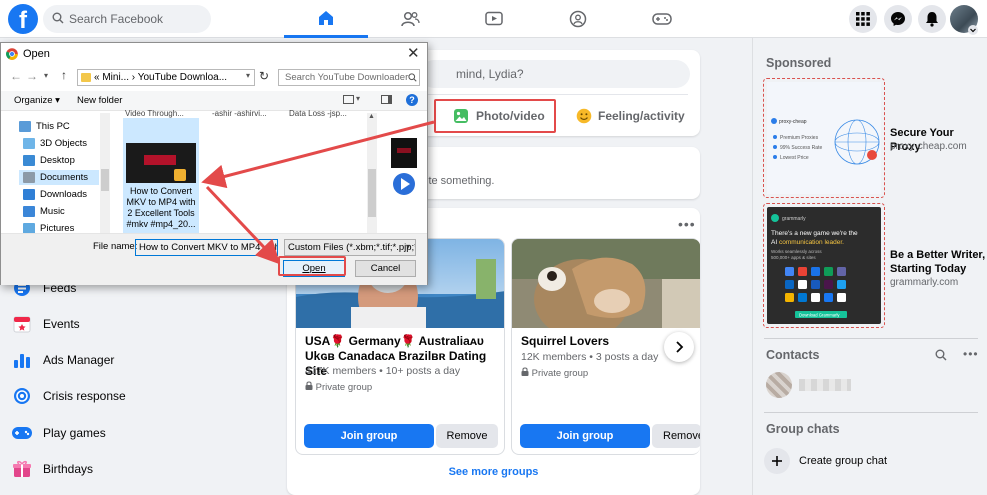 Image resolution: width=987 pixels, height=495 pixels. What do you see at coordinates (318, 154) in the screenshot?
I see `arrow-to-file` at bounding box center [318, 154].